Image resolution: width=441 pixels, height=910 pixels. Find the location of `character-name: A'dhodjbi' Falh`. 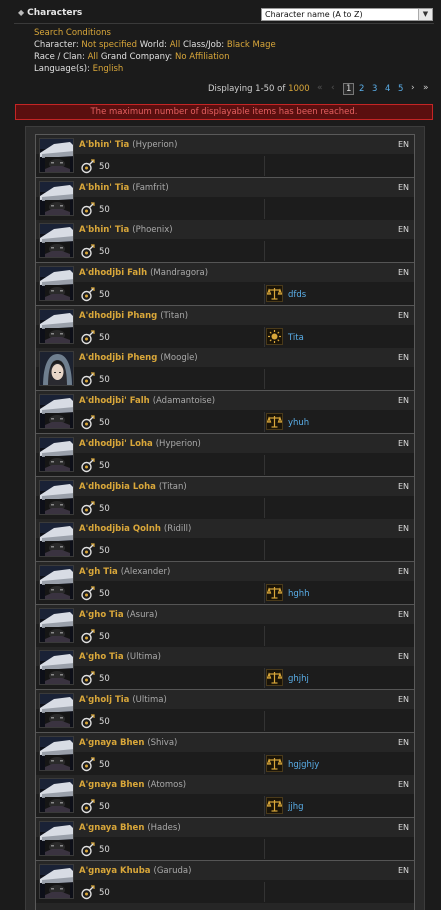

character-name: A'dhodjbi' Falh is located at coordinates (114, 401).